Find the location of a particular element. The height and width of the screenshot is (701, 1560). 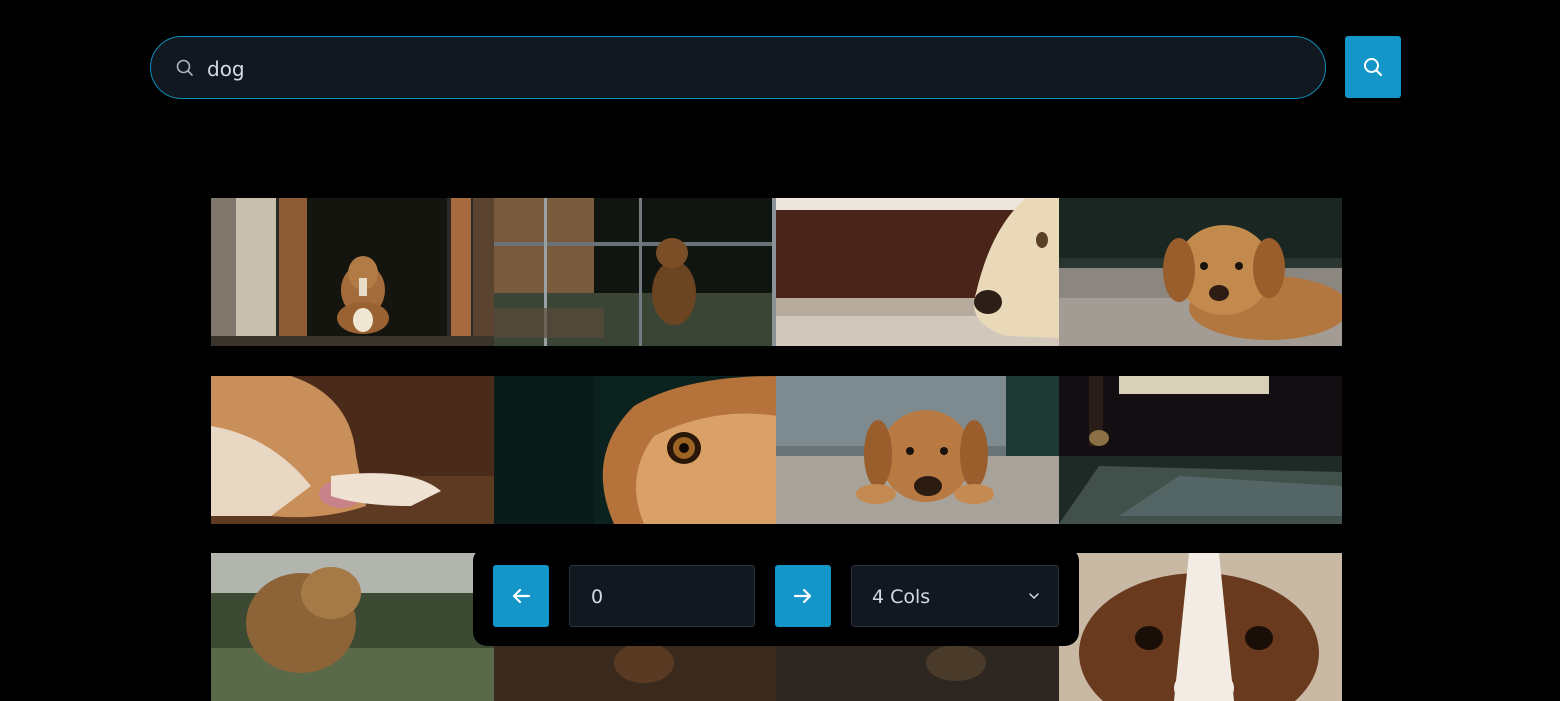

gallery-image-dog-outdoors is located at coordinates (352, 627).